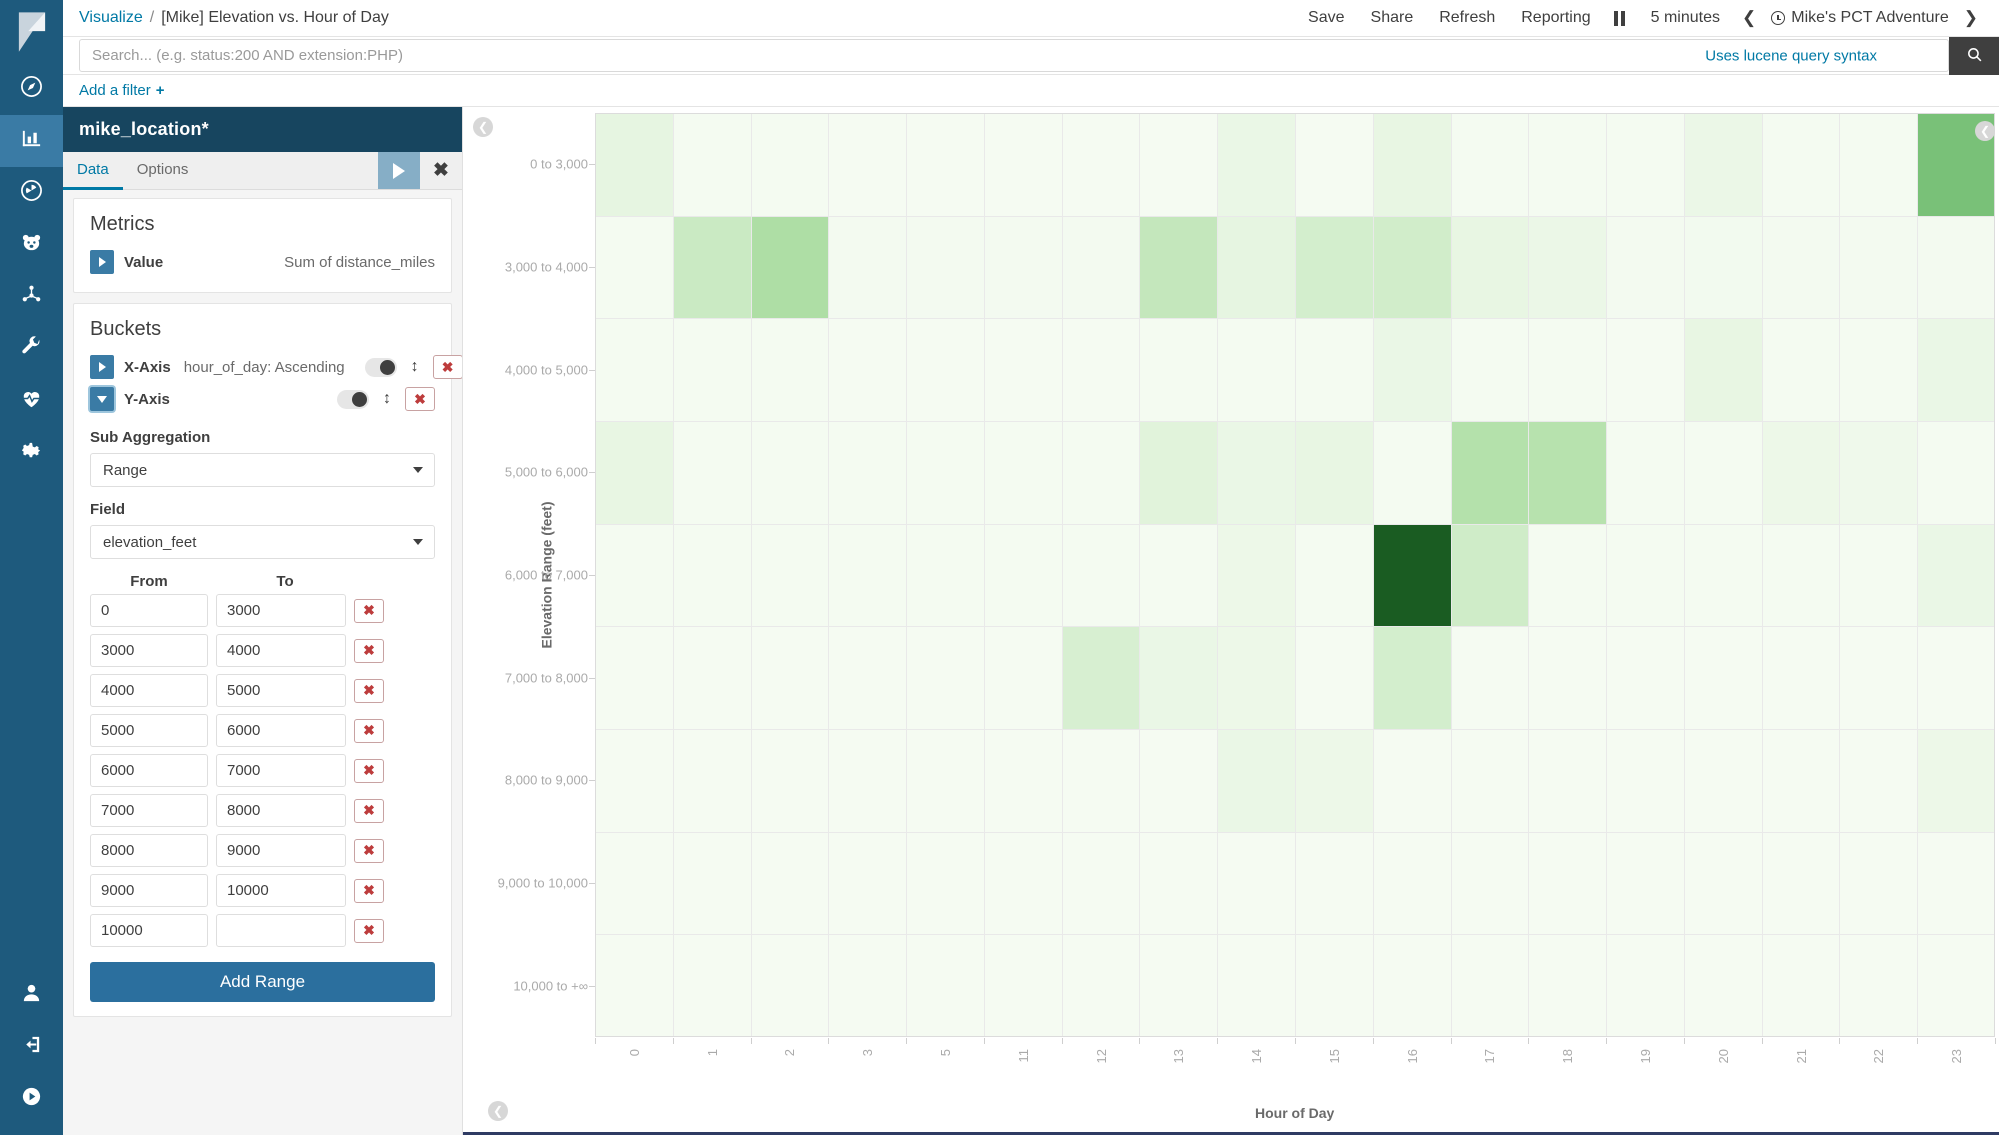  I want to click on time-picker-button: Mike's PCT Adventure, so click(1860, 18).